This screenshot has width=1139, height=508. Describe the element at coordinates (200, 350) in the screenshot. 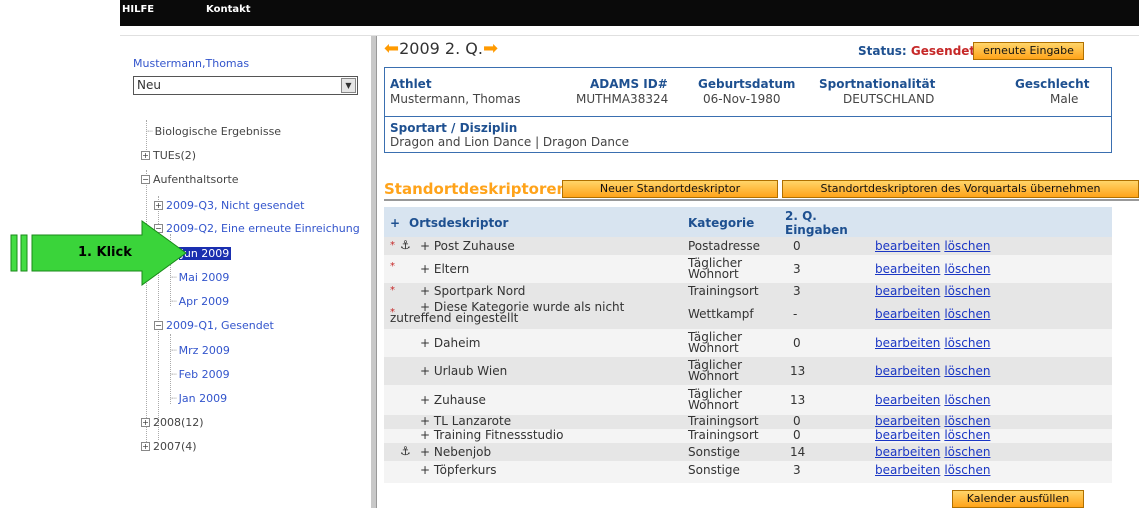

I see `tree-item-mrz-2009: ┈ Mrz 2009` at that location.